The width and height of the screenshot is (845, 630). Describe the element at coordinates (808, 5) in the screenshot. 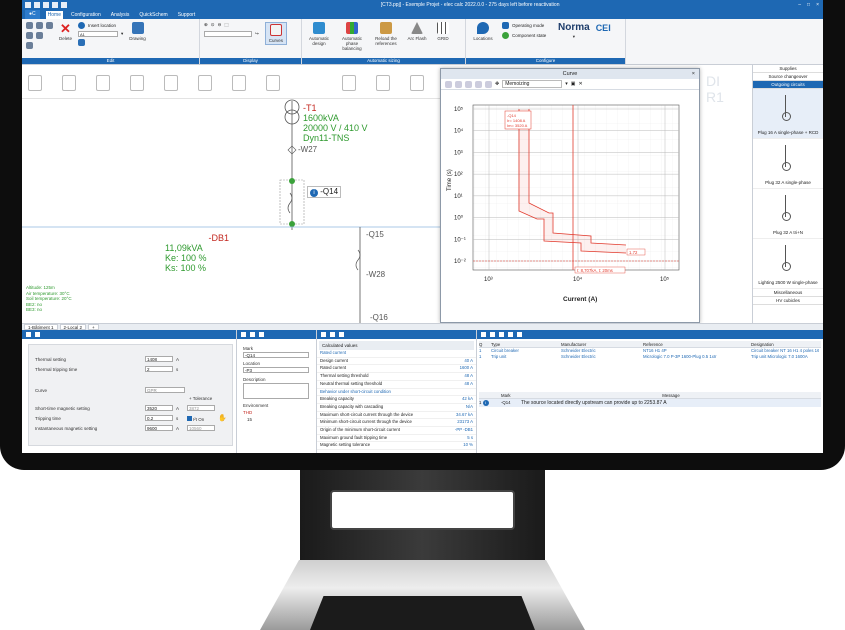

I see `maximize-icon: □` at that location.